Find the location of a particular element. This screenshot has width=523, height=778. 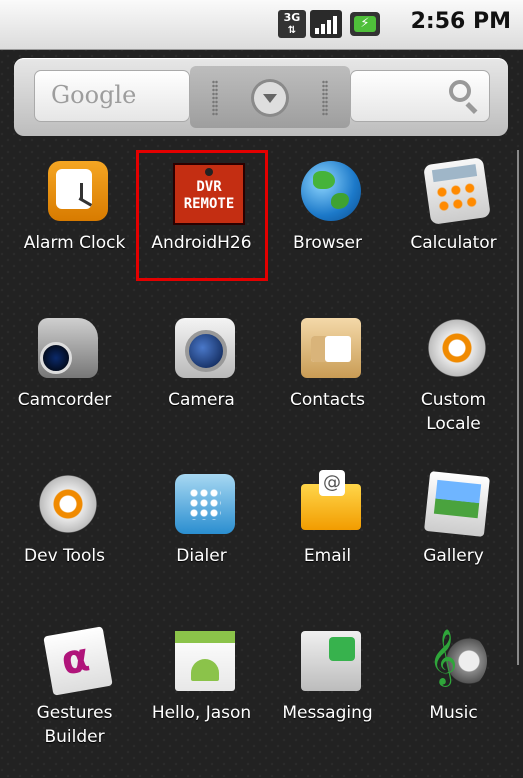

app-label: Contacts is located at coordinates (327, 400).